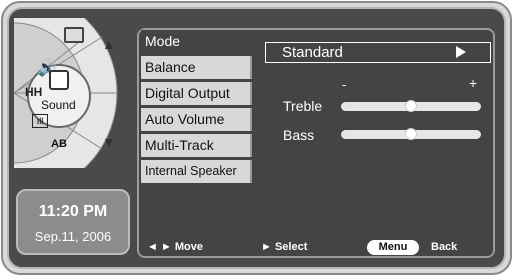 The width and height of the screenshot is (513, 276). I want to click on mode-value-select: Standard, so click(378, 52).